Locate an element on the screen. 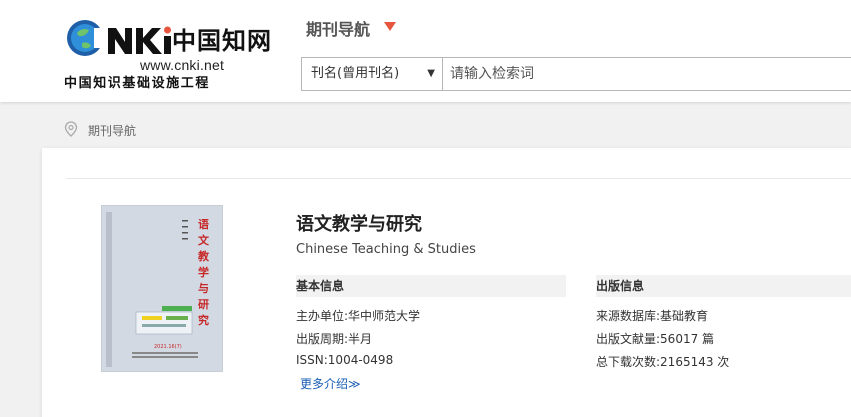  journal-english-title: Chinese Teaching & Studies is located at coordinates (386, 249).